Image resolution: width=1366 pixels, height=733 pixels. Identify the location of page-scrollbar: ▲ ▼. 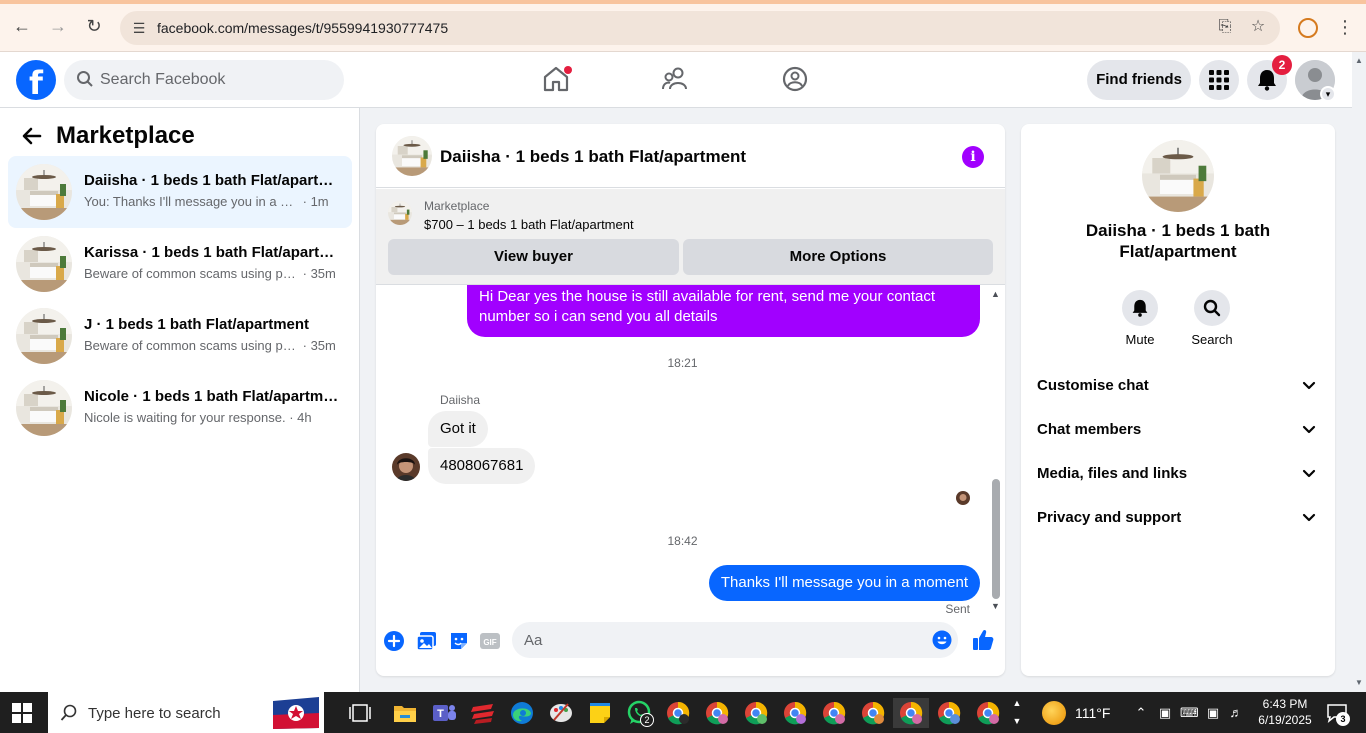
(1359, 372).